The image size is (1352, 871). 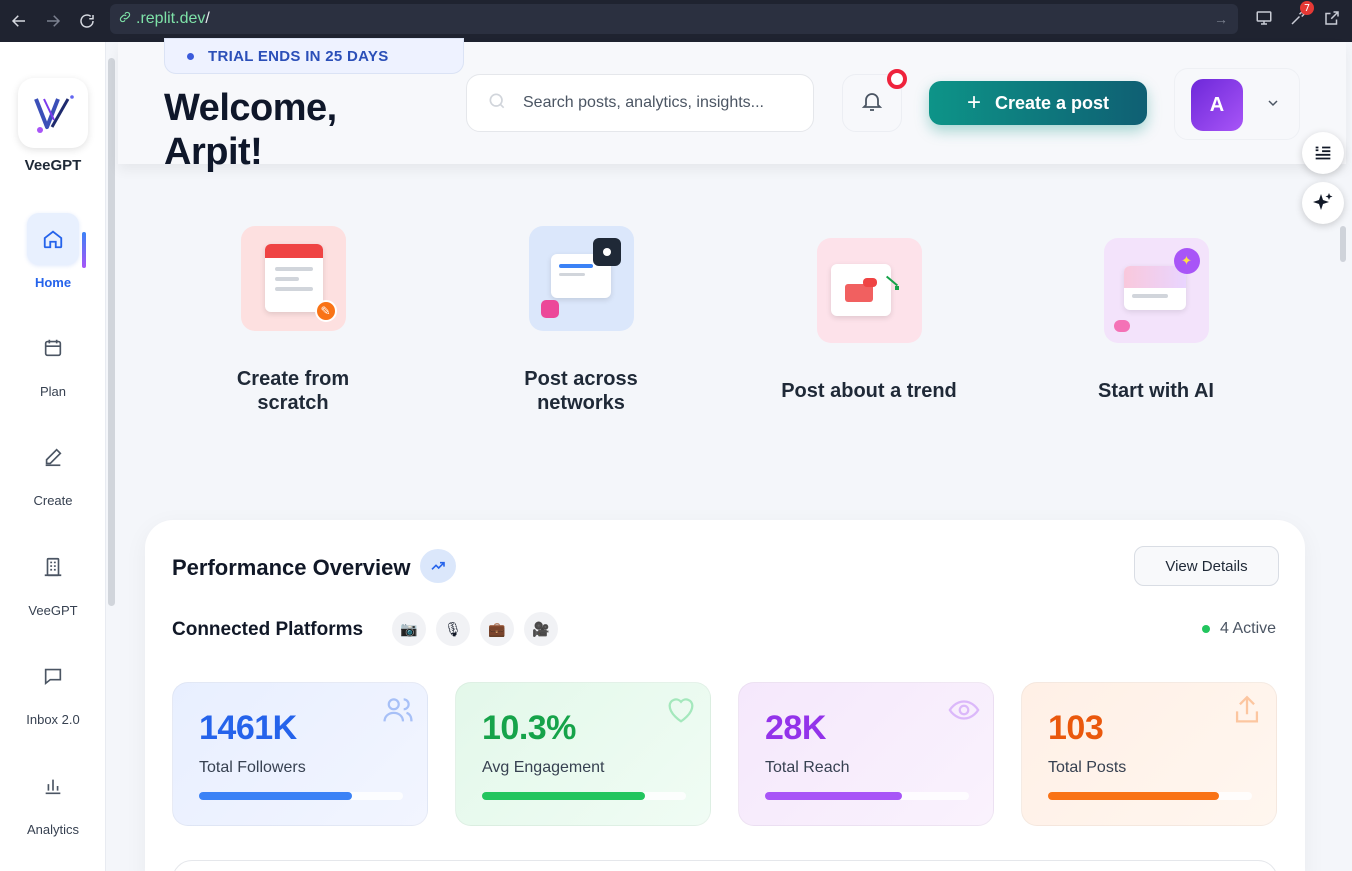 I want to click on sidebar-item-veegpt: VeeGPT, so click(x=53, y=579).